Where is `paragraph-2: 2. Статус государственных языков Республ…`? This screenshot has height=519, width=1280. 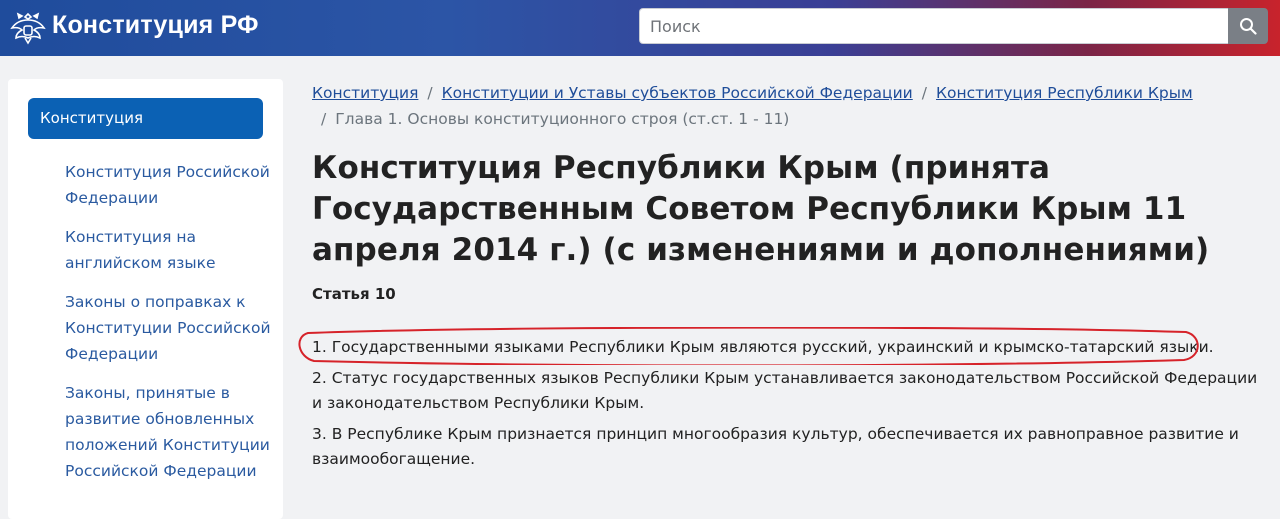
paragraph-2: 2. Статус государственных языков Республ… is located at coordinates (785, 390).